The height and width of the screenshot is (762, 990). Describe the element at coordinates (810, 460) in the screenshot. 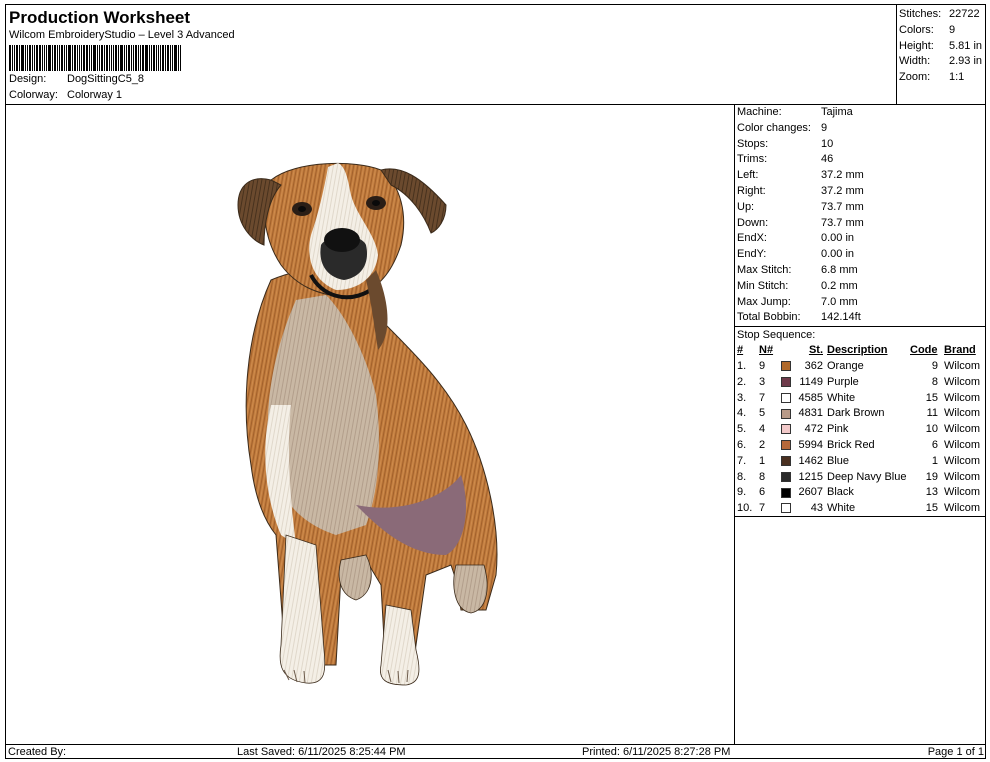

I see `row-stitches: 1462` at that location.